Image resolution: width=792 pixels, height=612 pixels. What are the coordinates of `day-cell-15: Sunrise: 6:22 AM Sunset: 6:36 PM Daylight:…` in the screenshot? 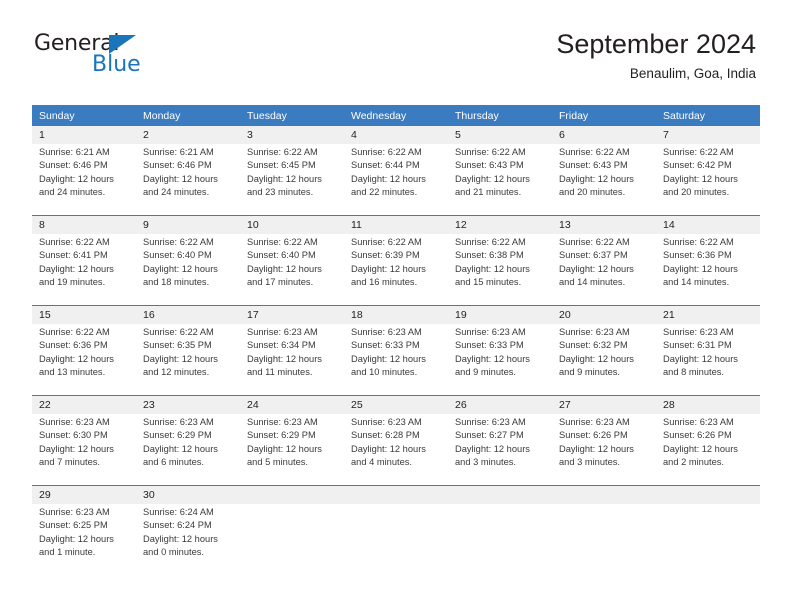 It's located at (84, 359).